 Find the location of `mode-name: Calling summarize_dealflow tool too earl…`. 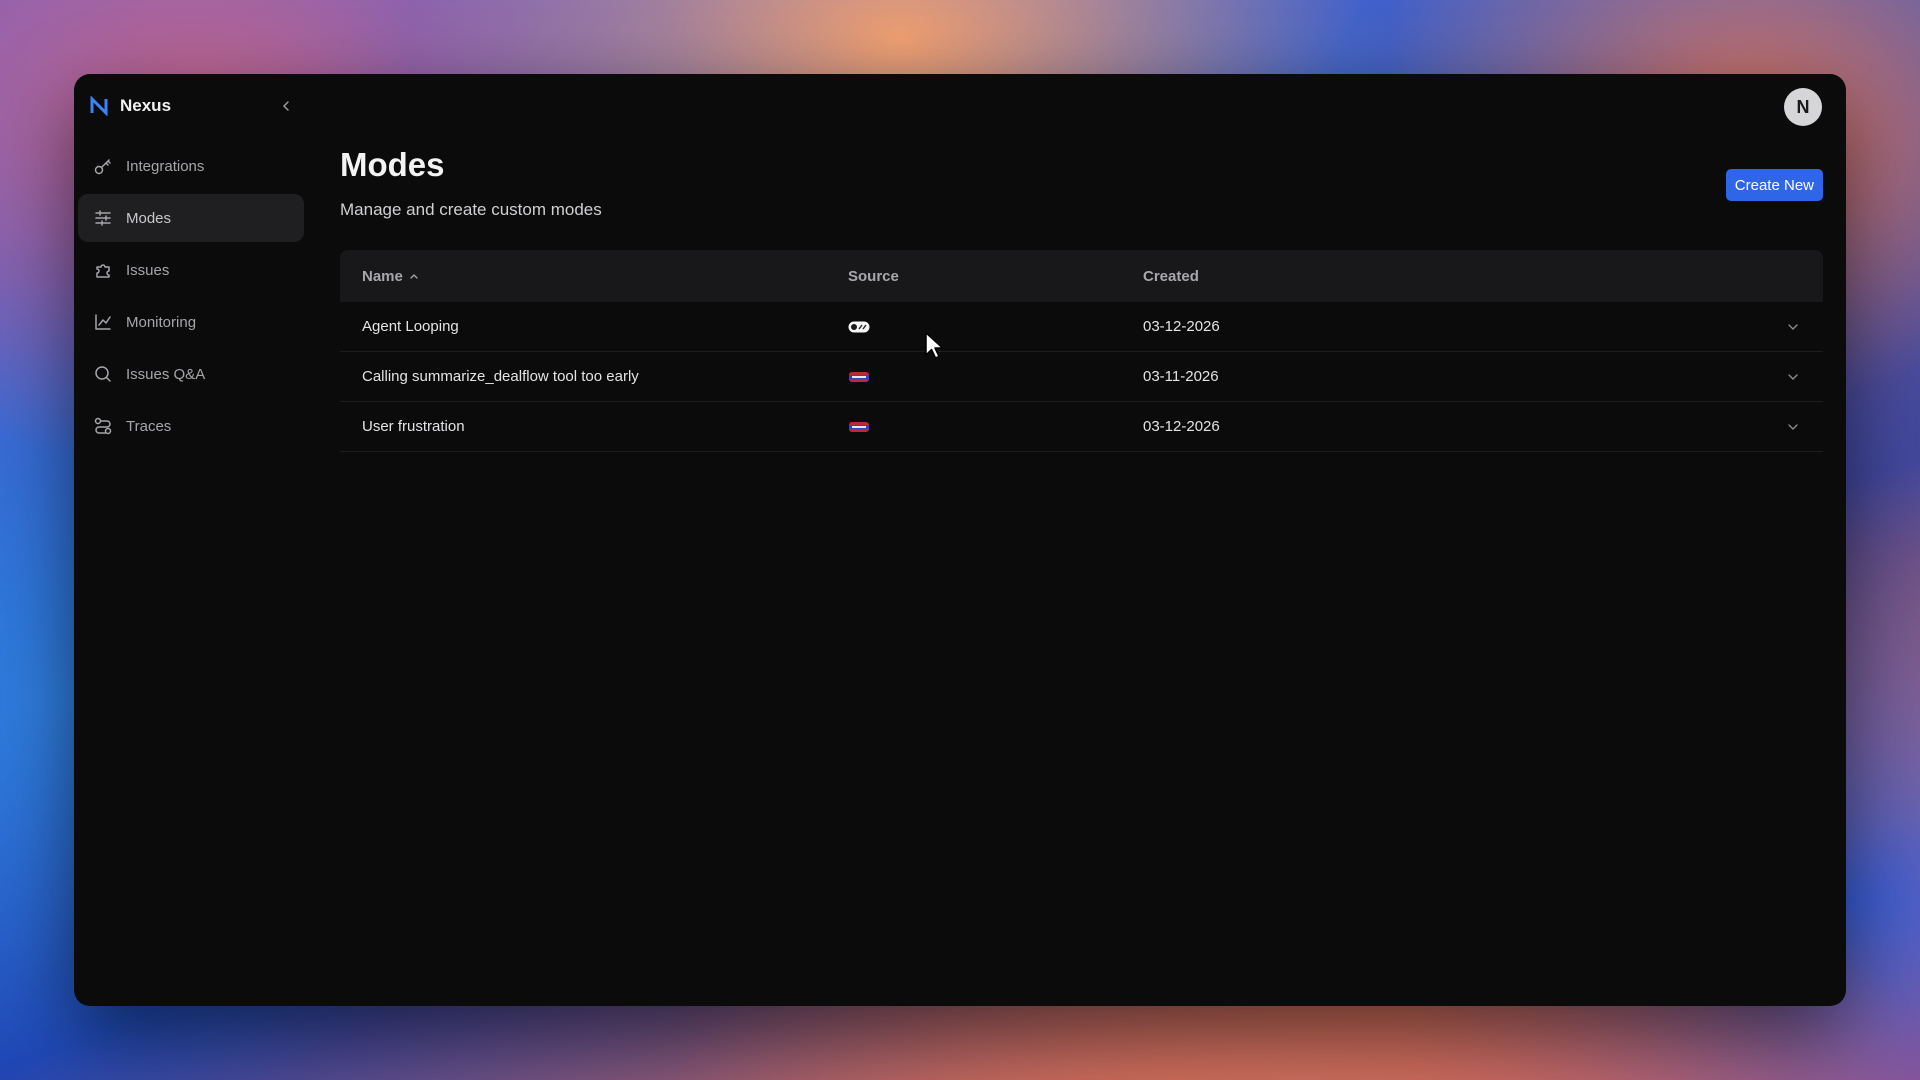

mode-name: Calling summarize_dealflow tool too earl… is located at coordinates (500, 376).